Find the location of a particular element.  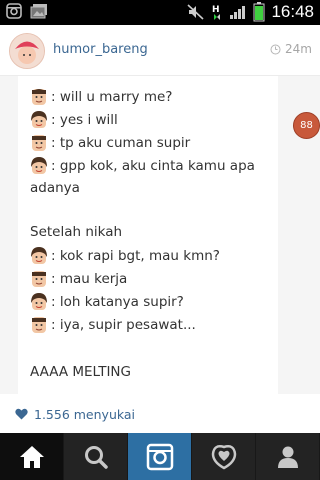

post-header: humor_bareng 24m is located at coordinates (160, 50).